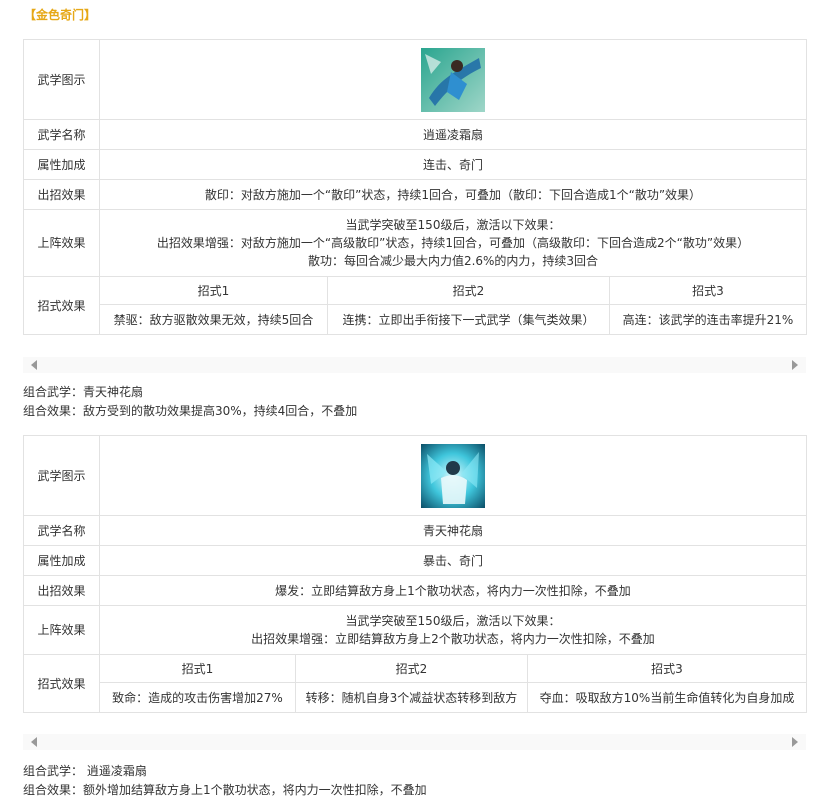 The height and width of the screenshot is (807, 816). What do you see at coordinates (190, 411) in the screenshot?
I see `combo-effect: 组合效果：敌方受到的散功效果提高30%，持续4回合，不叠加` at bounding box center [190, 411].